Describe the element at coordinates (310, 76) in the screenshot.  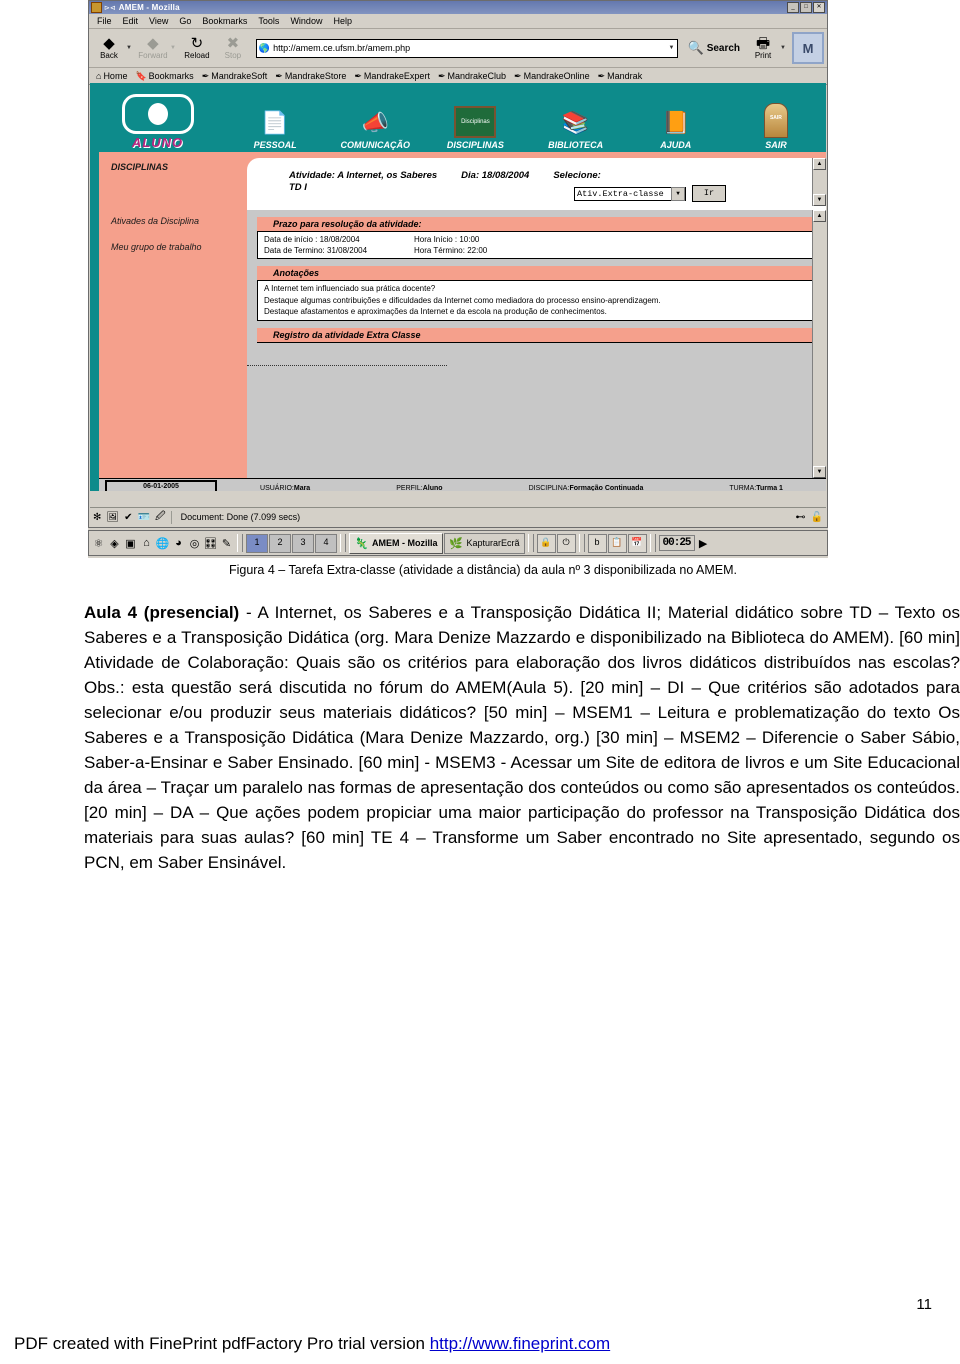
I see `bookmark-mandrakestore: ✒ MandrakeStore` at that location.